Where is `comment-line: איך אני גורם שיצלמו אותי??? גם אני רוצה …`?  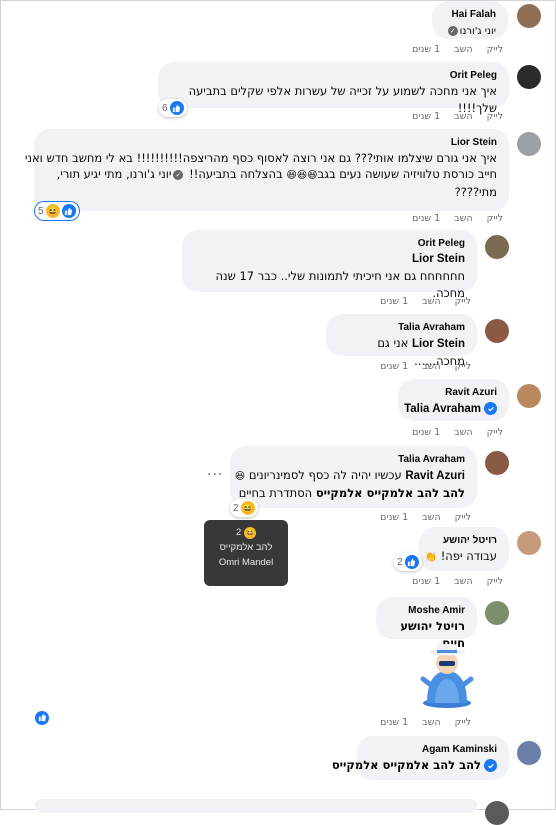 comment-line: איך אני גורם שיצלמו אותי??? גם אני רוצה … is located at coordinates (260, 158).